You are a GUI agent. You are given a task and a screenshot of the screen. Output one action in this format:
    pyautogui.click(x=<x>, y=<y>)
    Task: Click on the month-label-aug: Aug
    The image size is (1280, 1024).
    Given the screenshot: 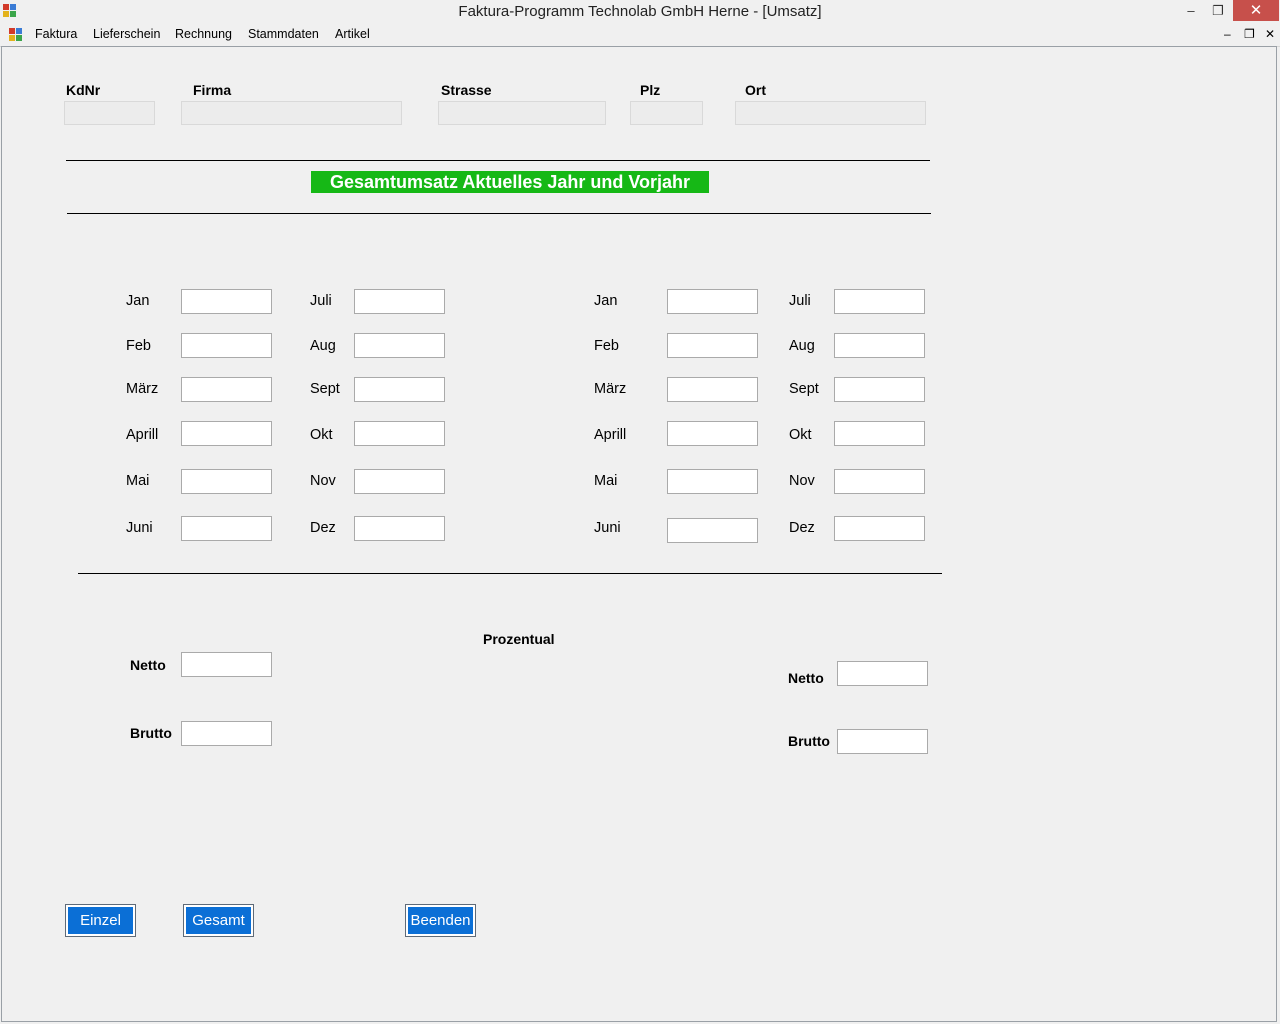 What is the action you would take?
    pyautogui.click(x=323, y=346)
    